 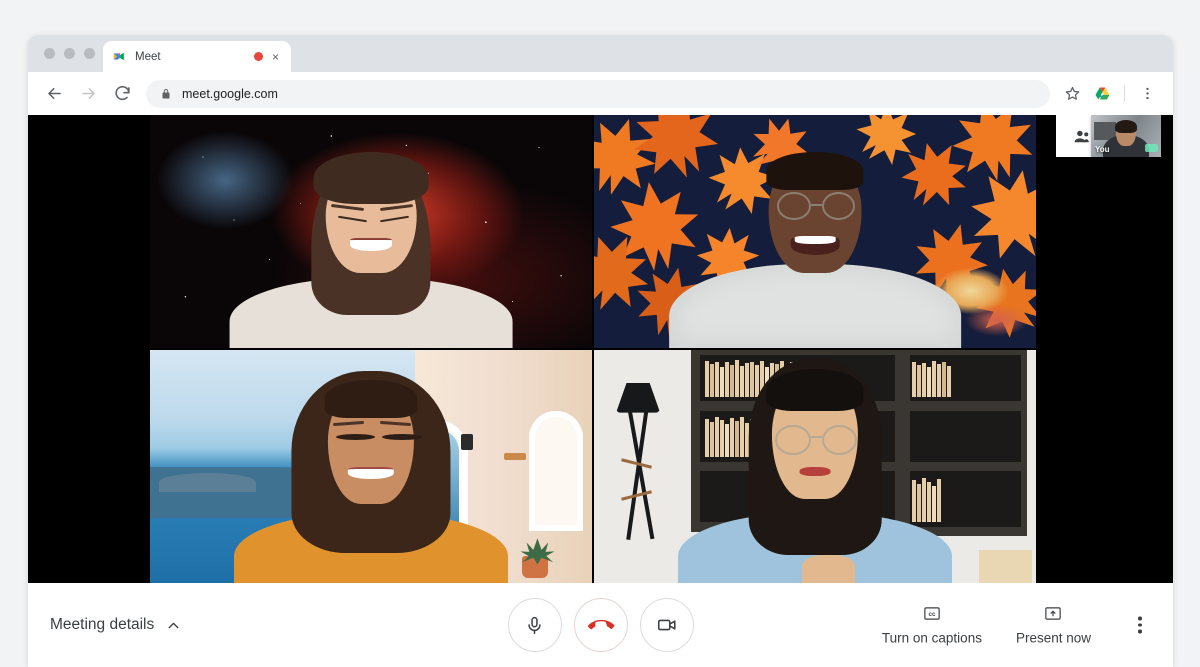 I want to click on window-traffic-lights, so click(x=69, y=53).